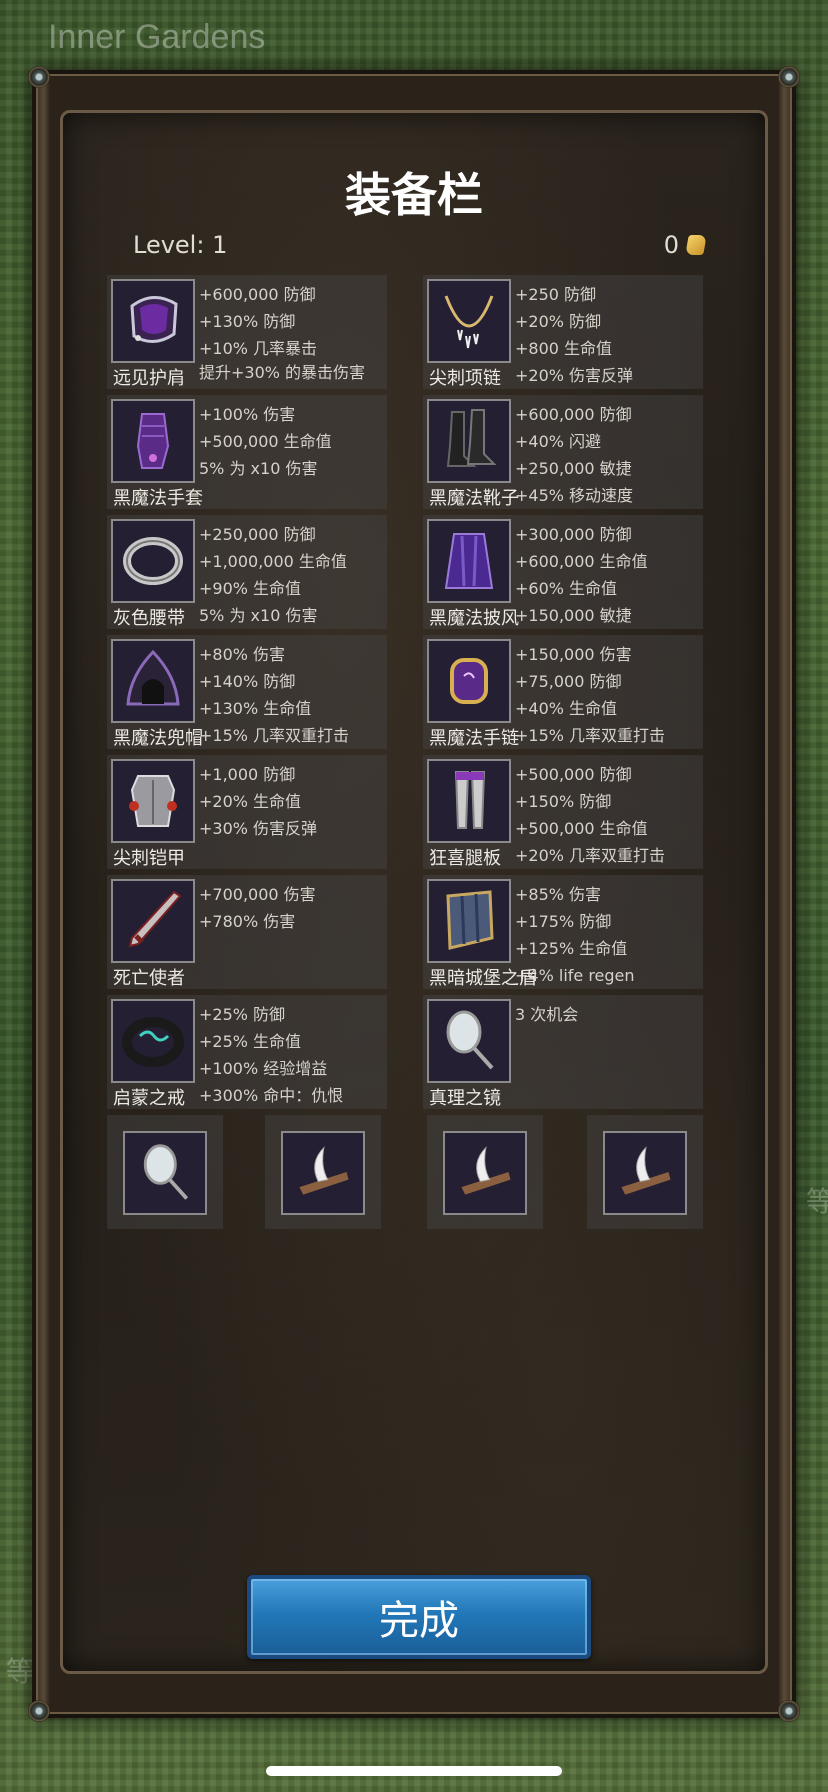 Image resolution: width=828 pixels, height=1792 pixels. I want to click on item-name: 尖刺铠甲, so click(149, 858).